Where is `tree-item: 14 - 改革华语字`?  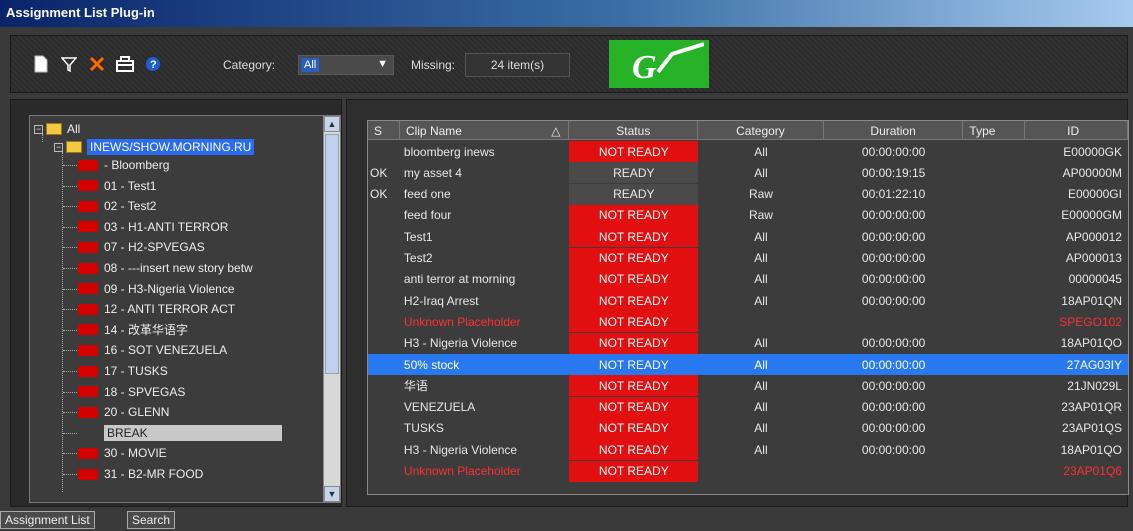 tree-item: 14 - 改革华语字 is located at coordinates (133, 330).